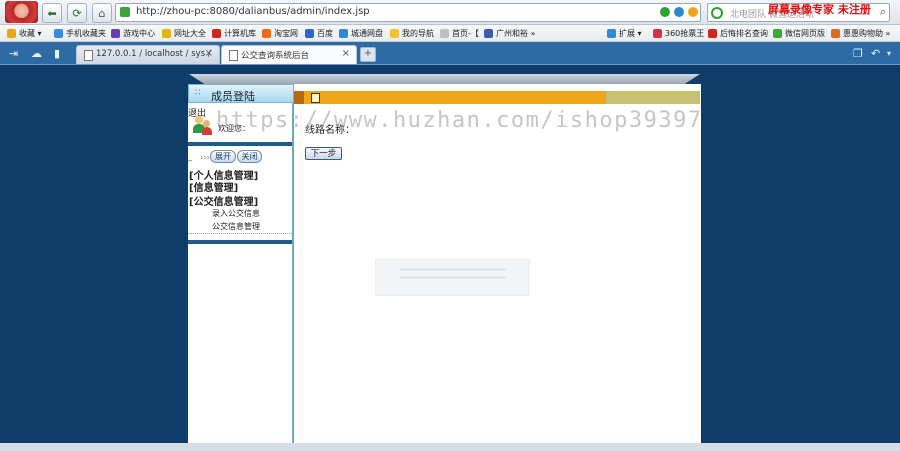 The width and height of the screenshot is (900, 451). I want to click on notepad-icon, so click(315, 98).